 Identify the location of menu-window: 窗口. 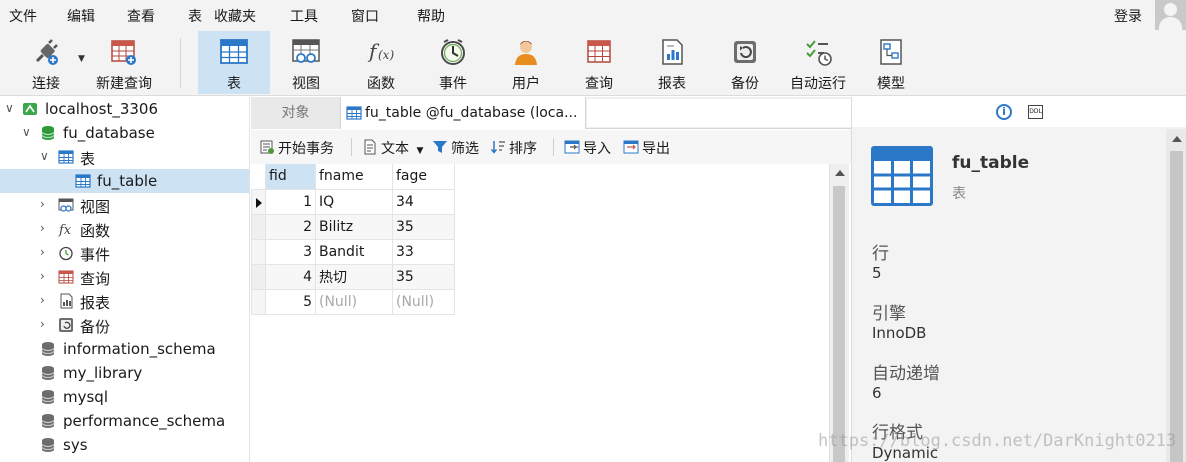
(365, 16).